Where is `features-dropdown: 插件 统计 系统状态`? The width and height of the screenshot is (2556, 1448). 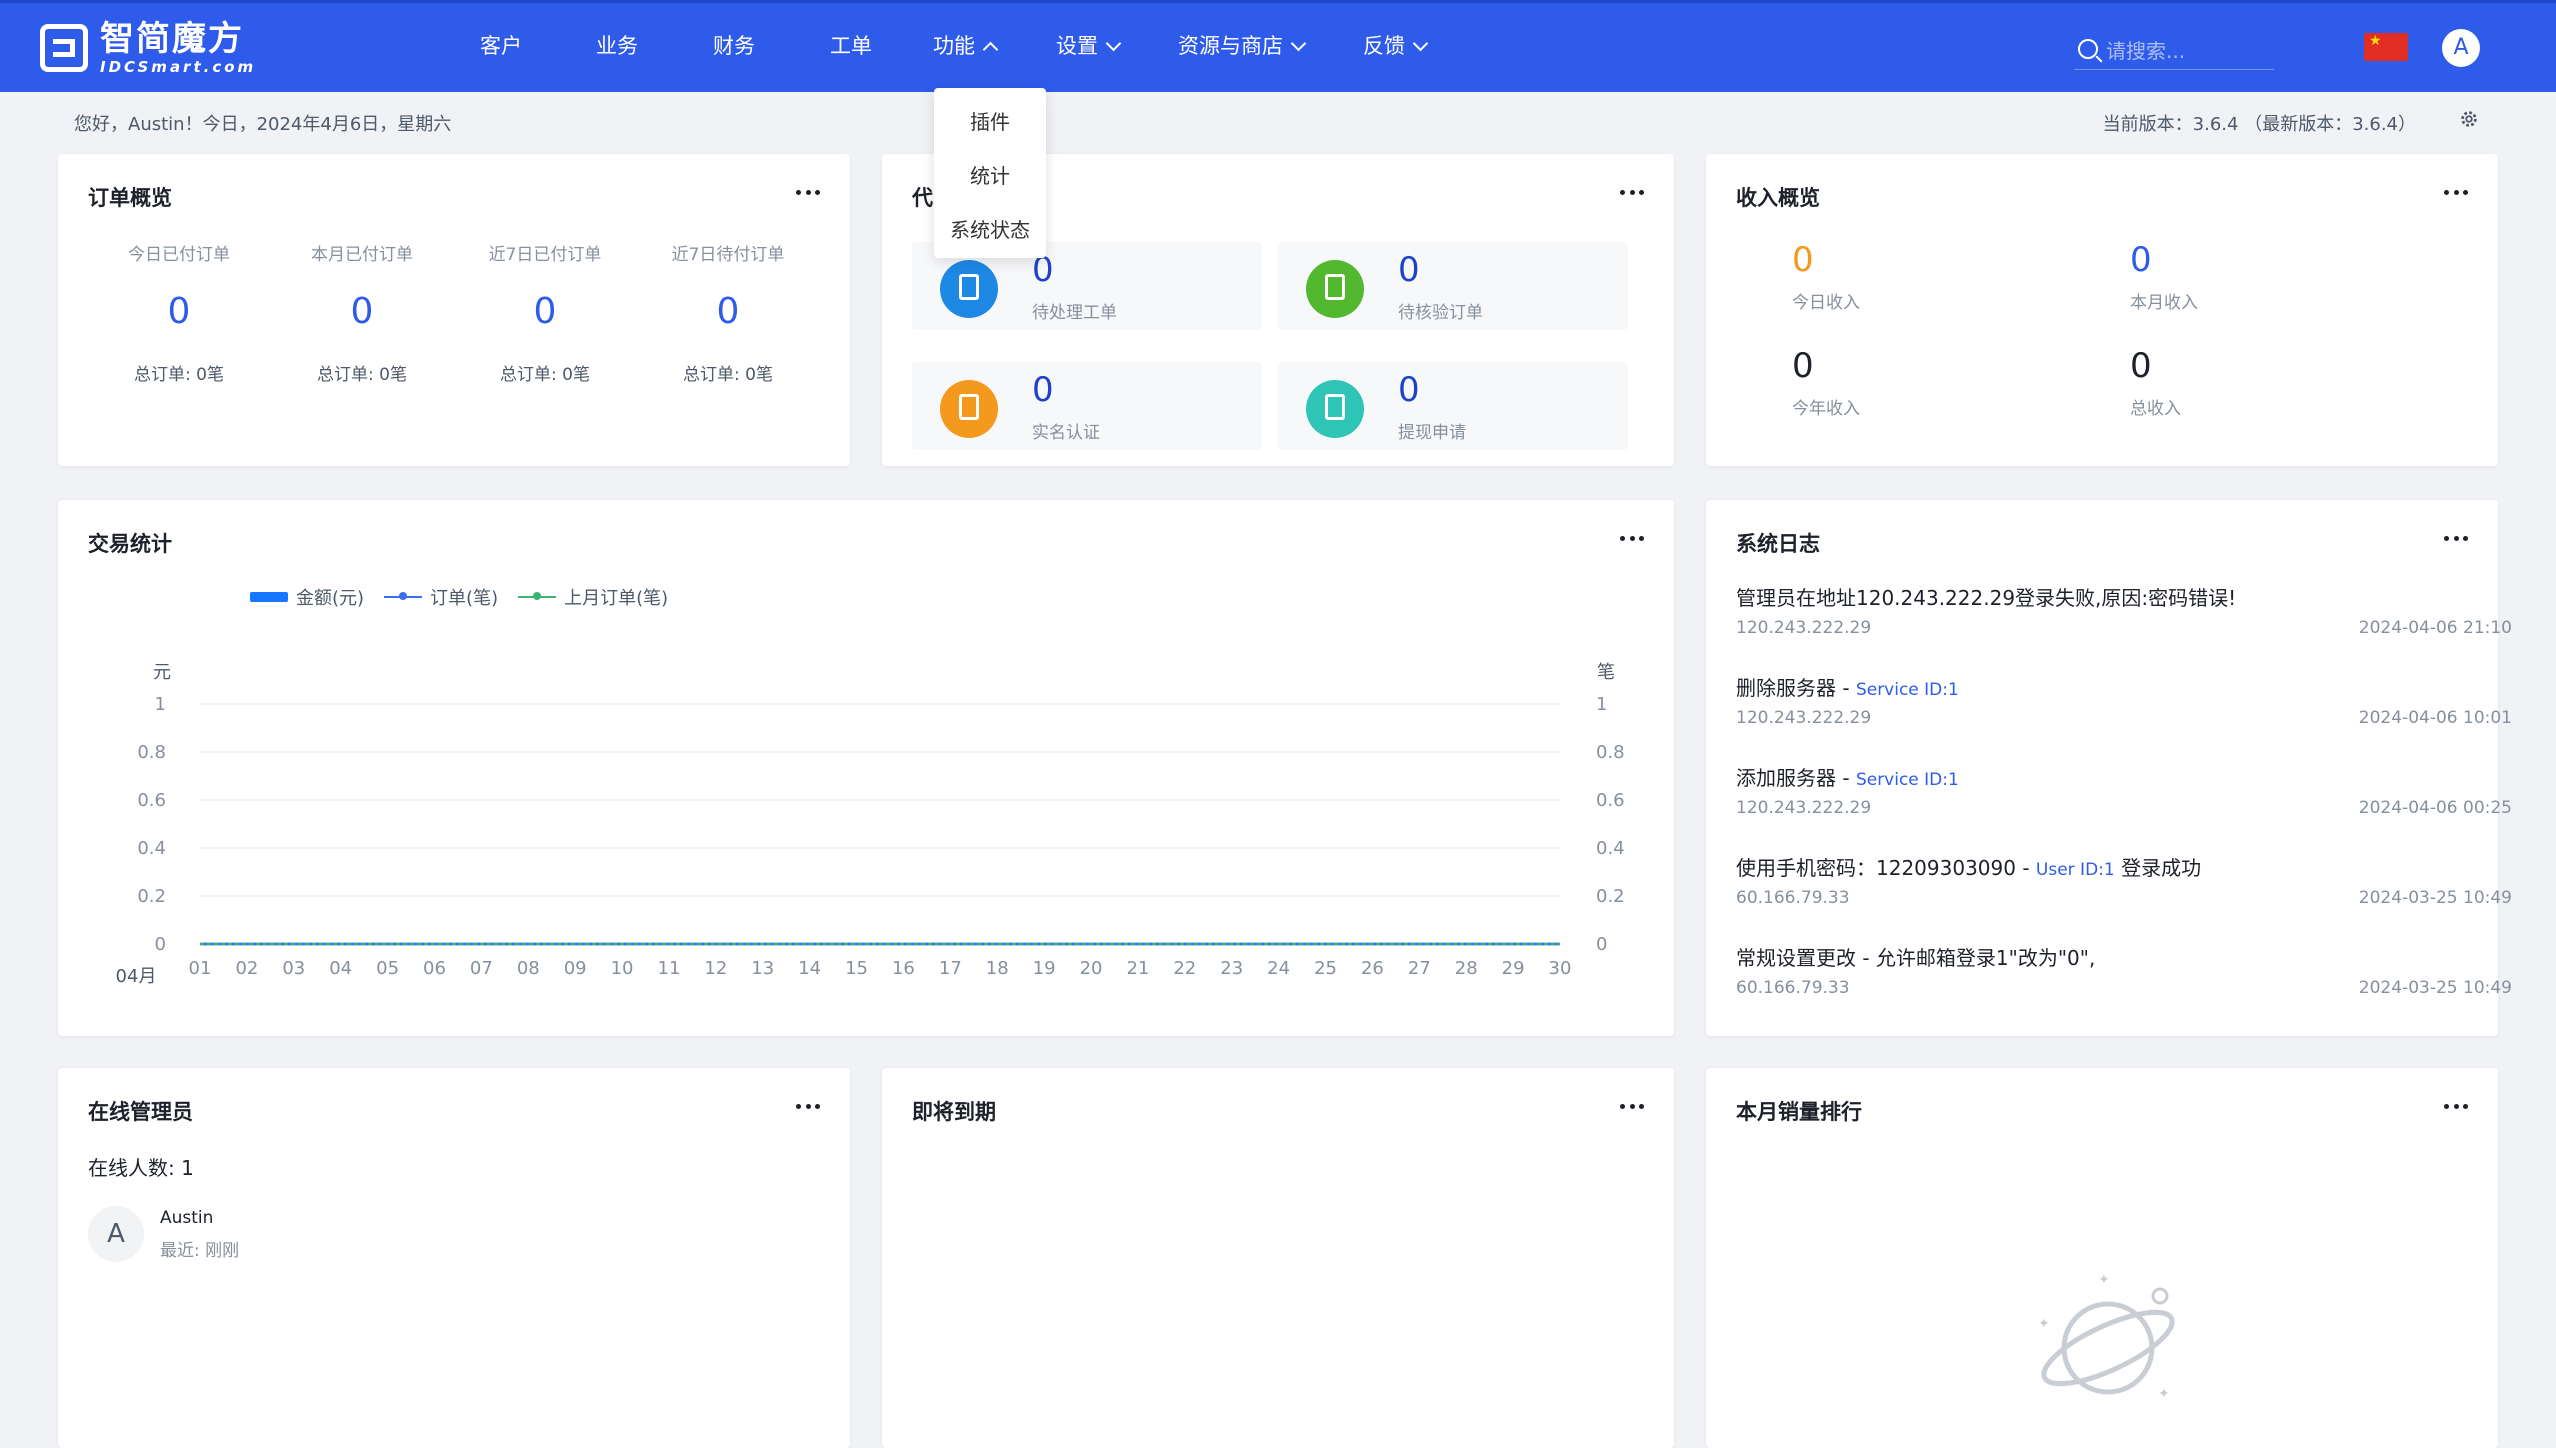 features-dropdown: 插件 统计 系统状态 is located at coordinates (990, 173).